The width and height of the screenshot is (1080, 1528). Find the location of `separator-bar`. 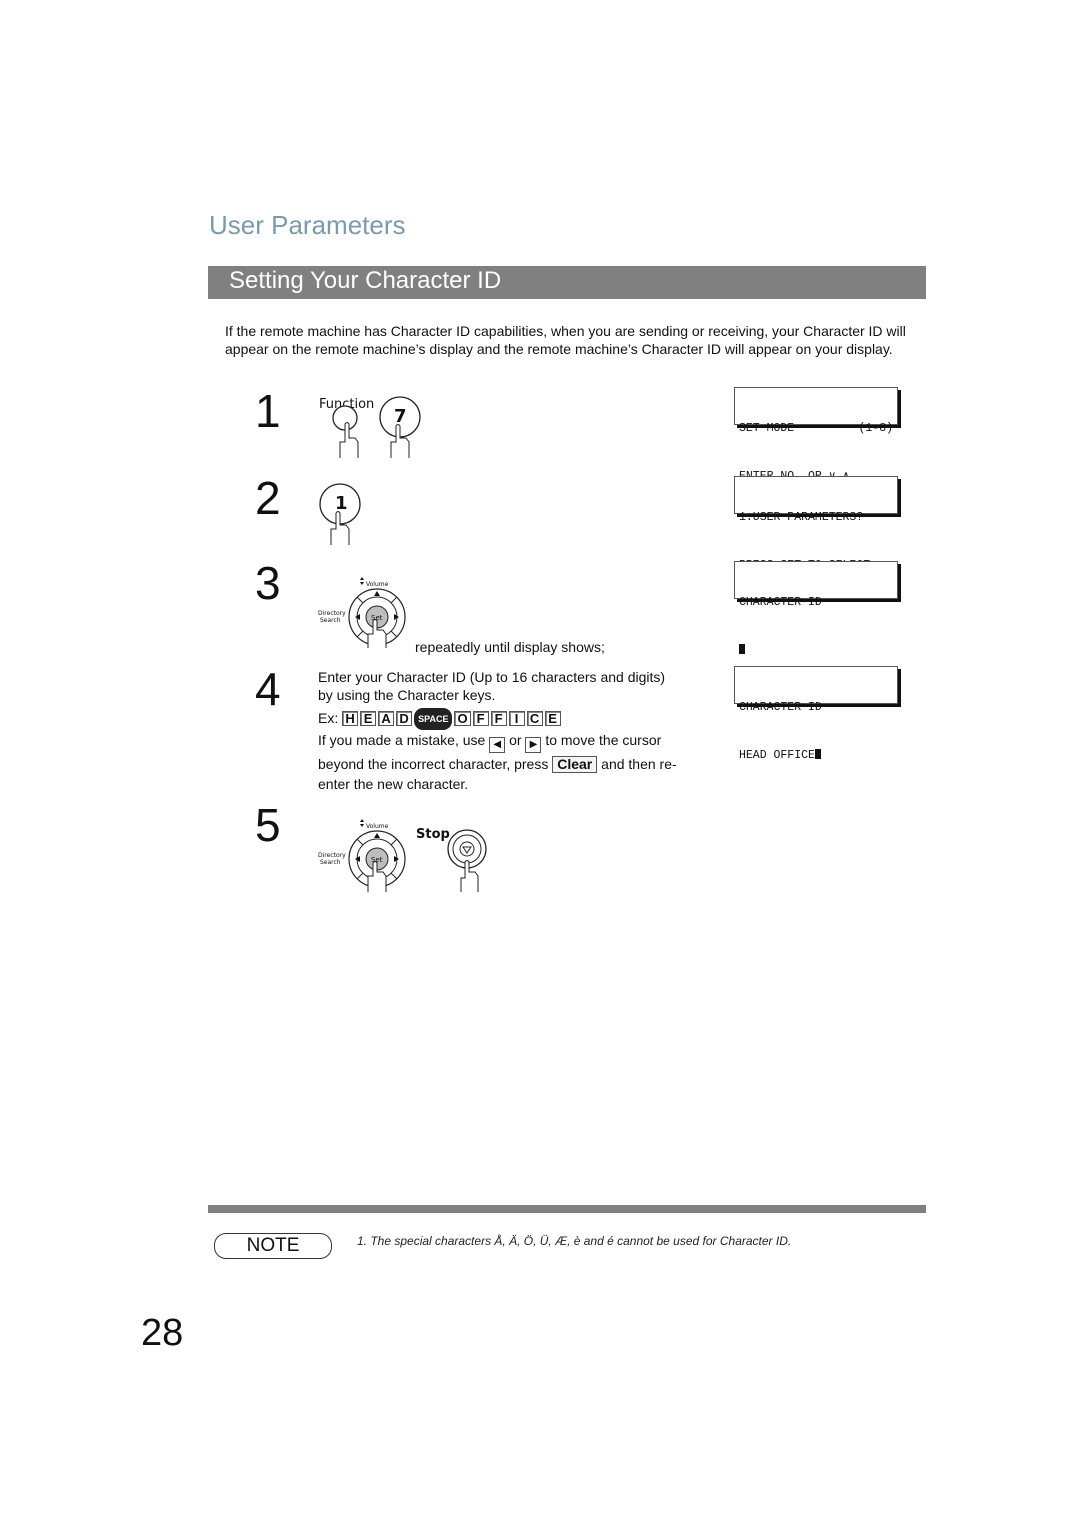

separator-bar is located at coordinates (567, 1209).